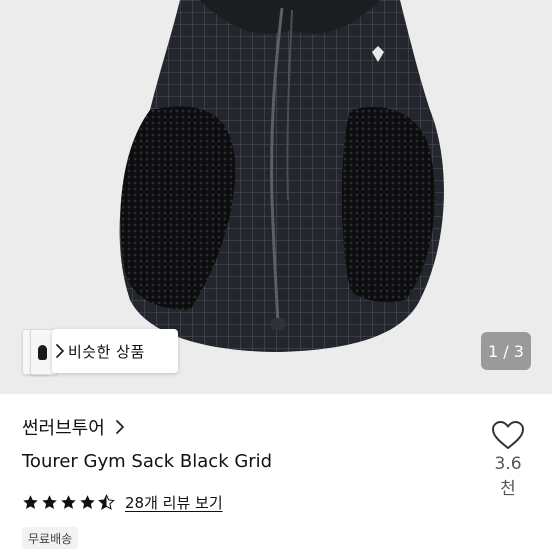 The height and width of the screenshot is (552, 552). Describe the element at coordinates (106, 502) in the screenshot. I see `star-half-icon` at that location.